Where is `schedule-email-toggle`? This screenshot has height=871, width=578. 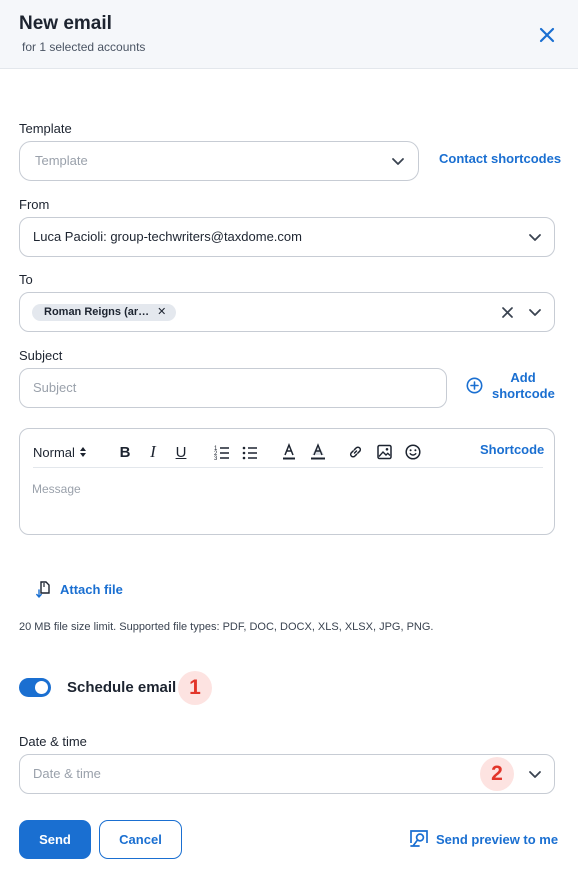 schedule-email-toggle is located at coordinates (35, 687).